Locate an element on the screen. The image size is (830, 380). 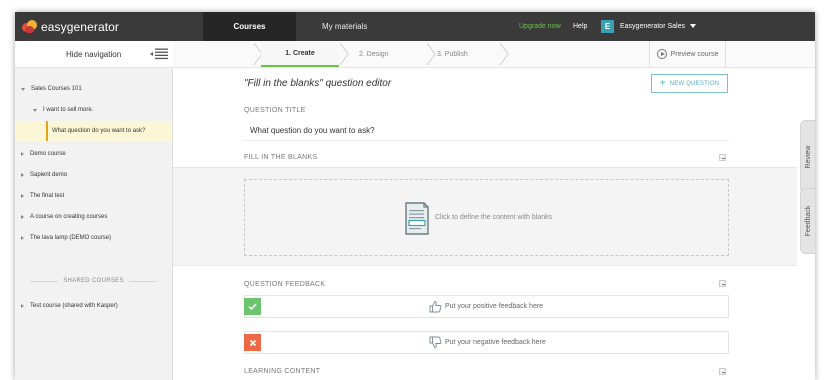
thumbs-up-icon is located at coordinates (435, 307).